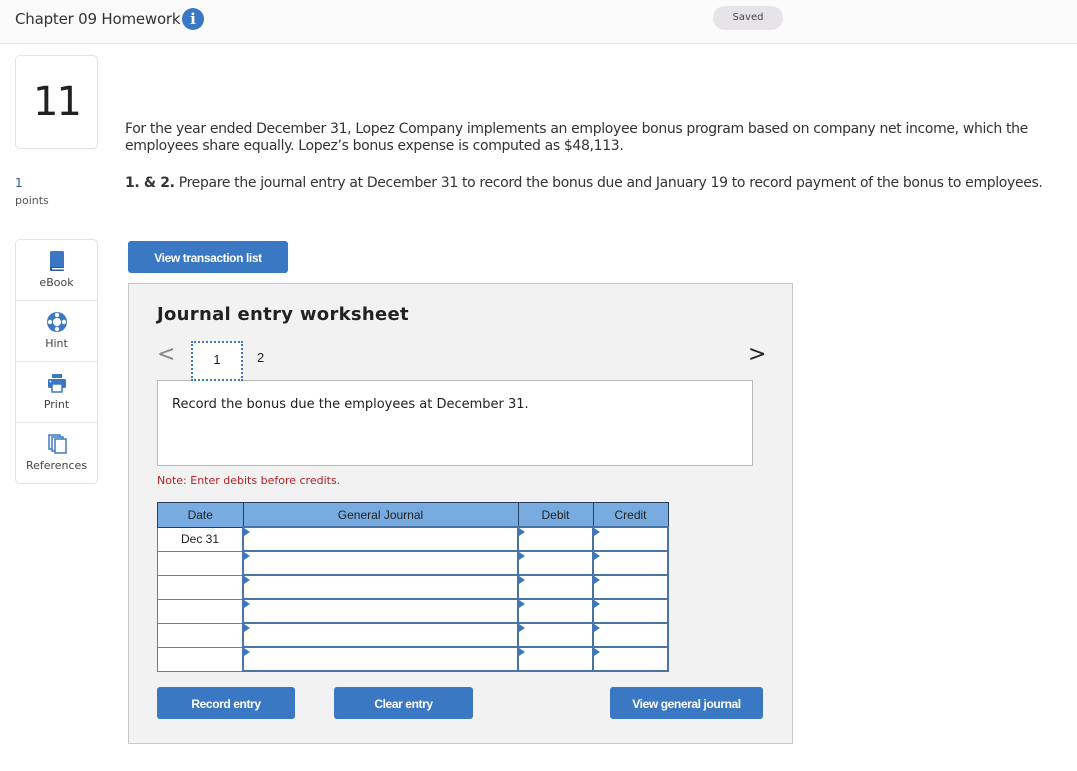  I want to click on tool-hint: Hint, so click(56, 331).